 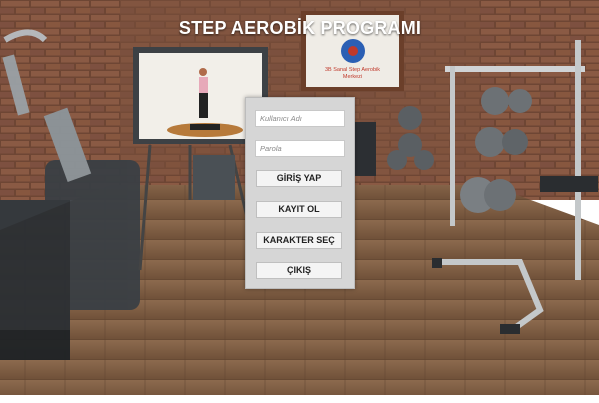 I want to click on sign-text-line1: 3B Sanal Step Aerobik, so click(x=352, y=70).